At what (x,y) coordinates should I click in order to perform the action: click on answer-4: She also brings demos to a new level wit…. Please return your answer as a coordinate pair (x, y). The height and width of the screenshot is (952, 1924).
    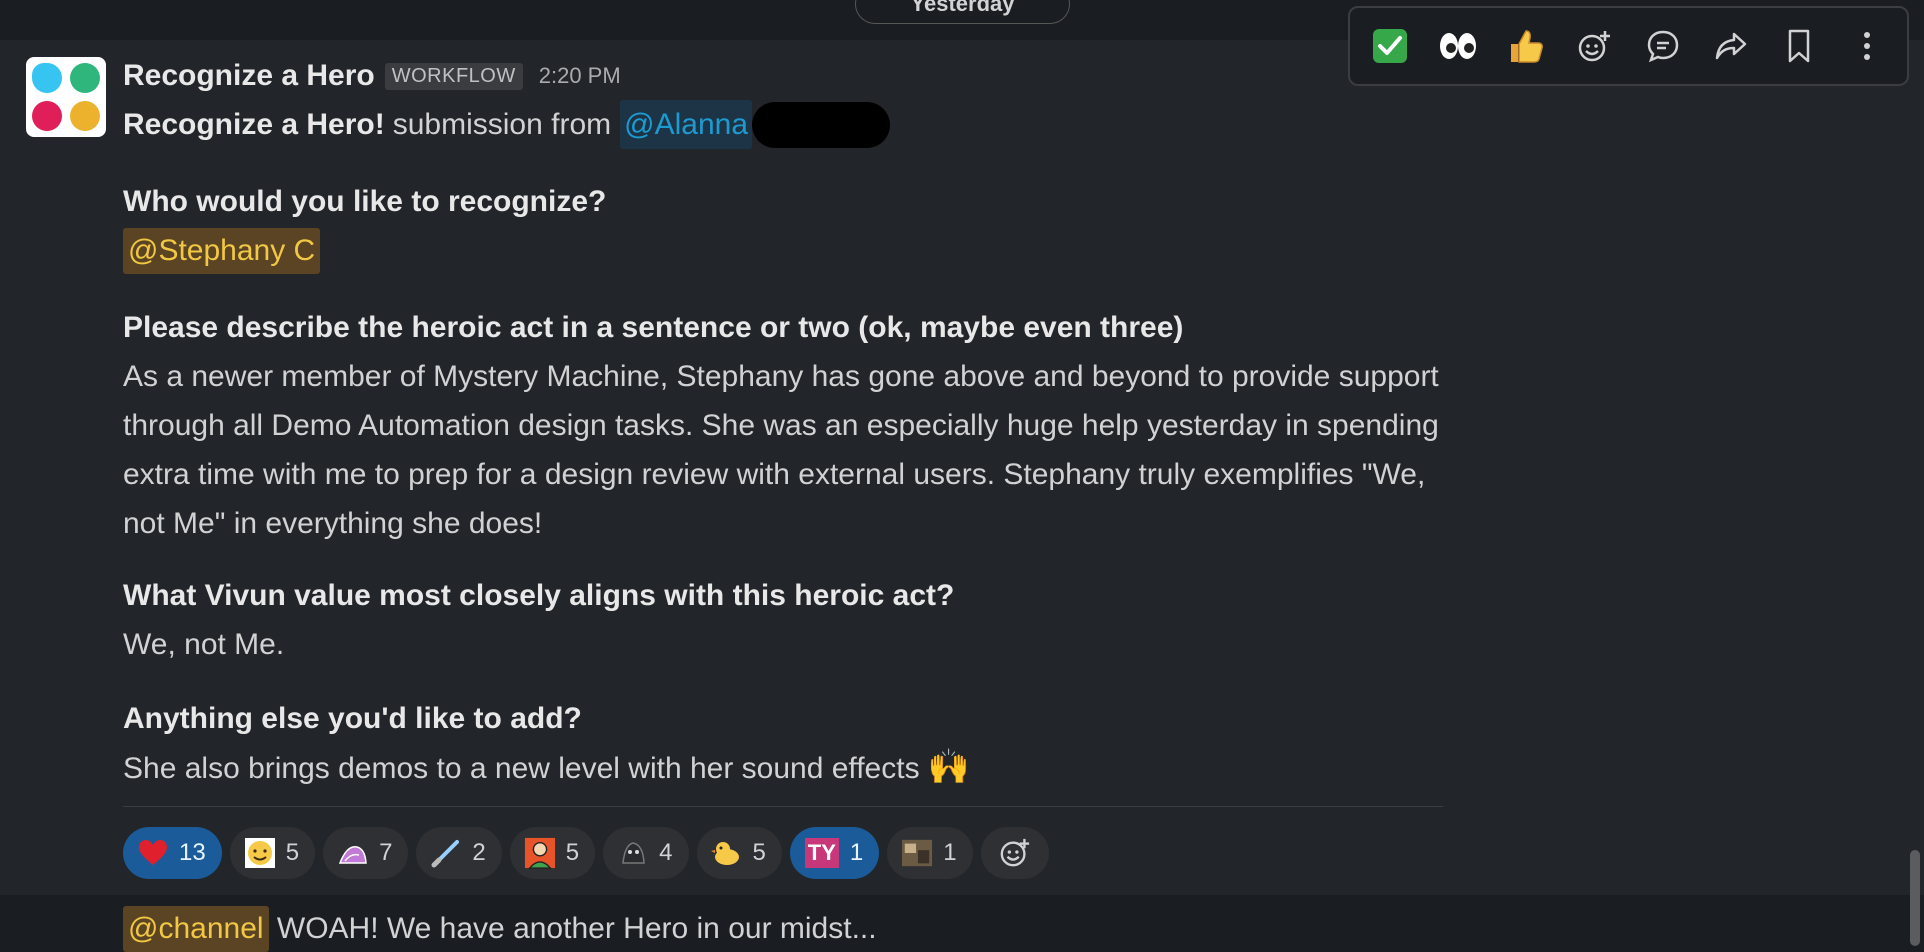
    Looking at the image, I should click on (521, 768).